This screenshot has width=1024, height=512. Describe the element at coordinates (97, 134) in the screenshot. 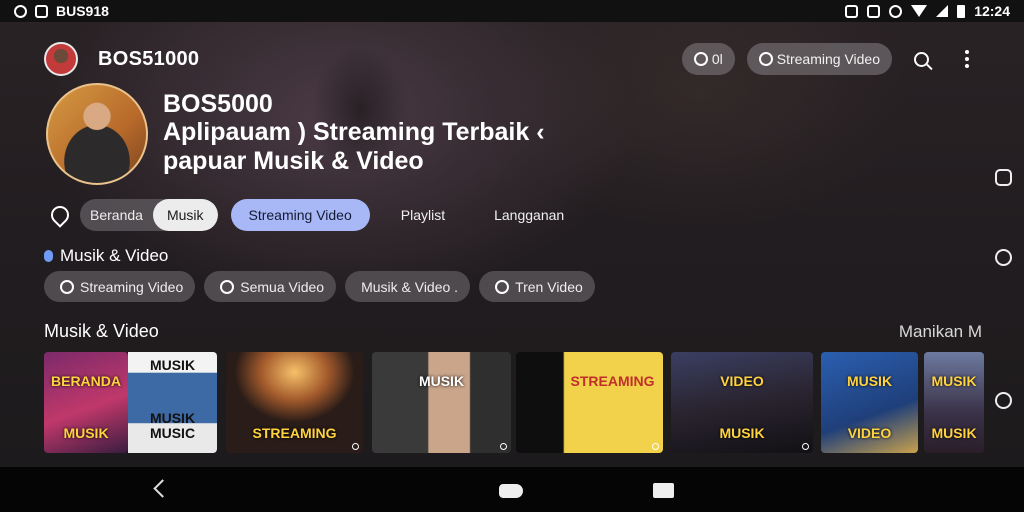

I see `hero-avatar` at that location.